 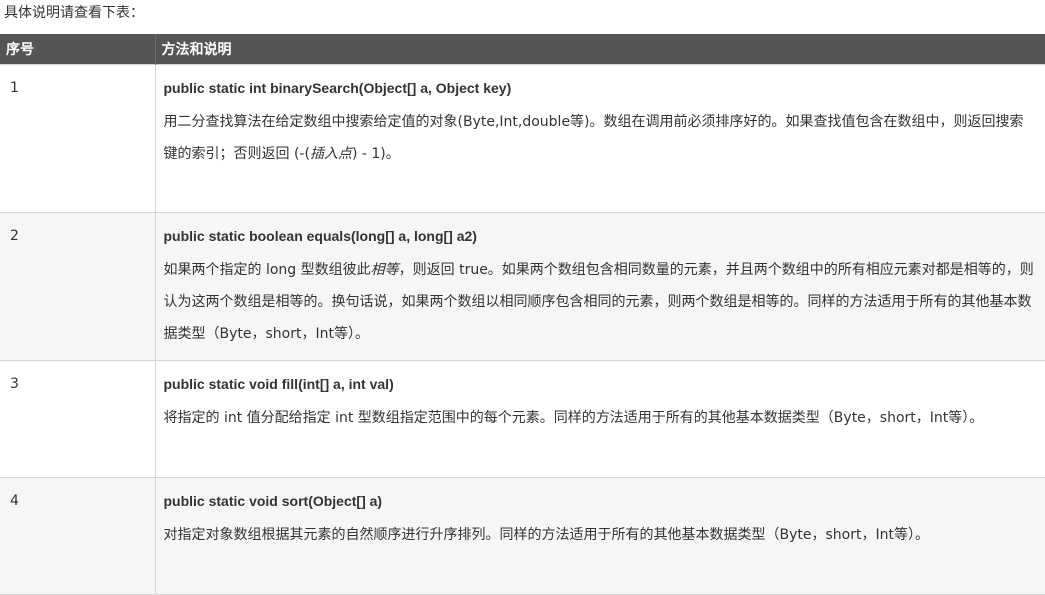 What do you see at coordinates (600, 49) in the screenshot?
I see `header-method-and-description: 方法和说明` at bounding box center [600, 49].